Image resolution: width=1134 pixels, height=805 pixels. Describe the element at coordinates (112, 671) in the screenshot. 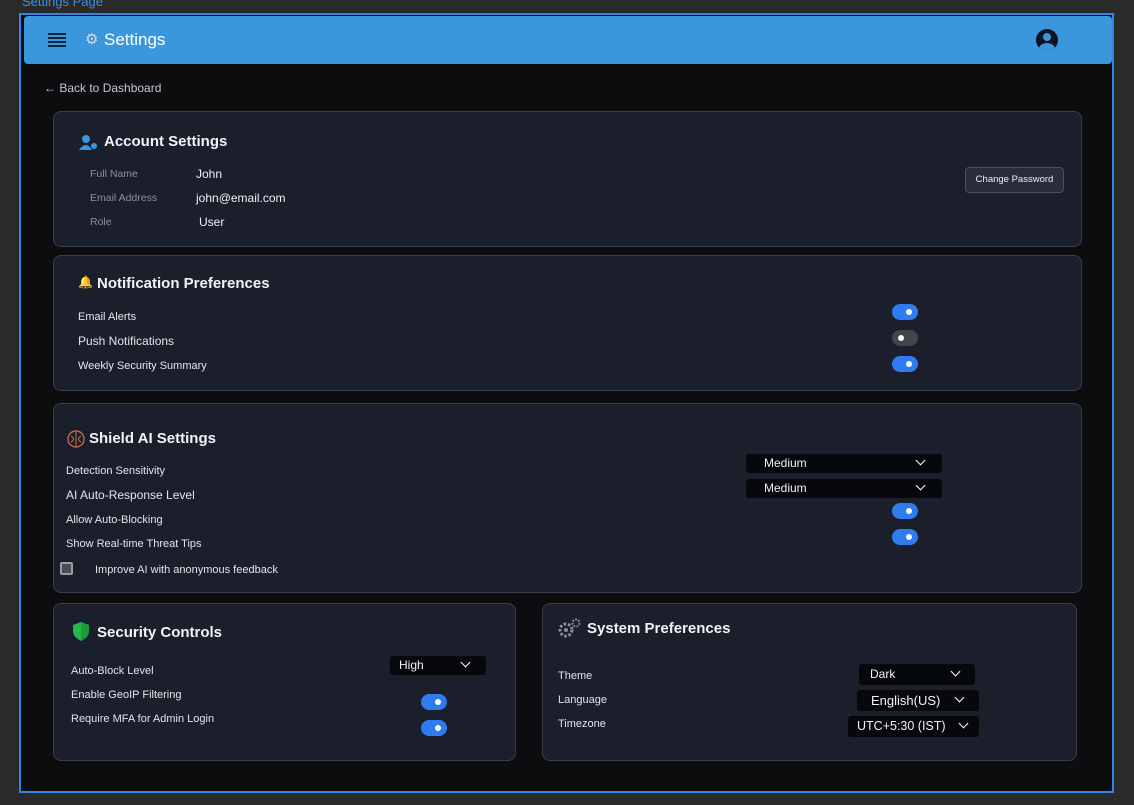

I see `auto-block-level-label: Auto-Block Level` at that location.